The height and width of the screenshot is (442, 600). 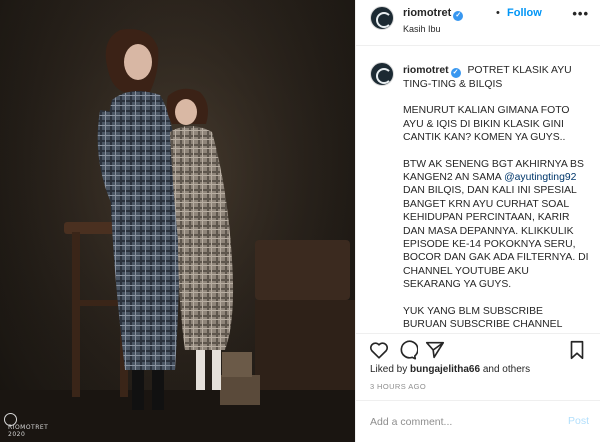 What do you see at coordinates (455, 73) in the screenshot?
I see `caption-verified-badge-icon: ✓` at bounding box center [455, 73].